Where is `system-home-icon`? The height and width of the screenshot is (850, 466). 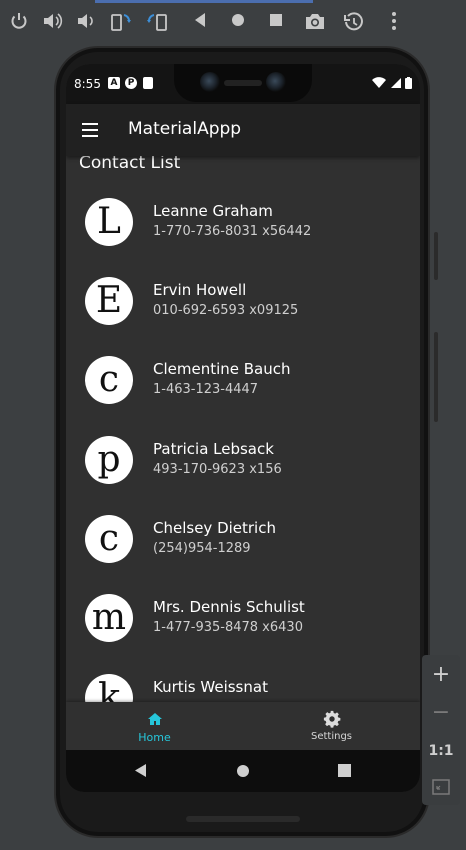
system-home-icon is located at coordinates (243, 771).